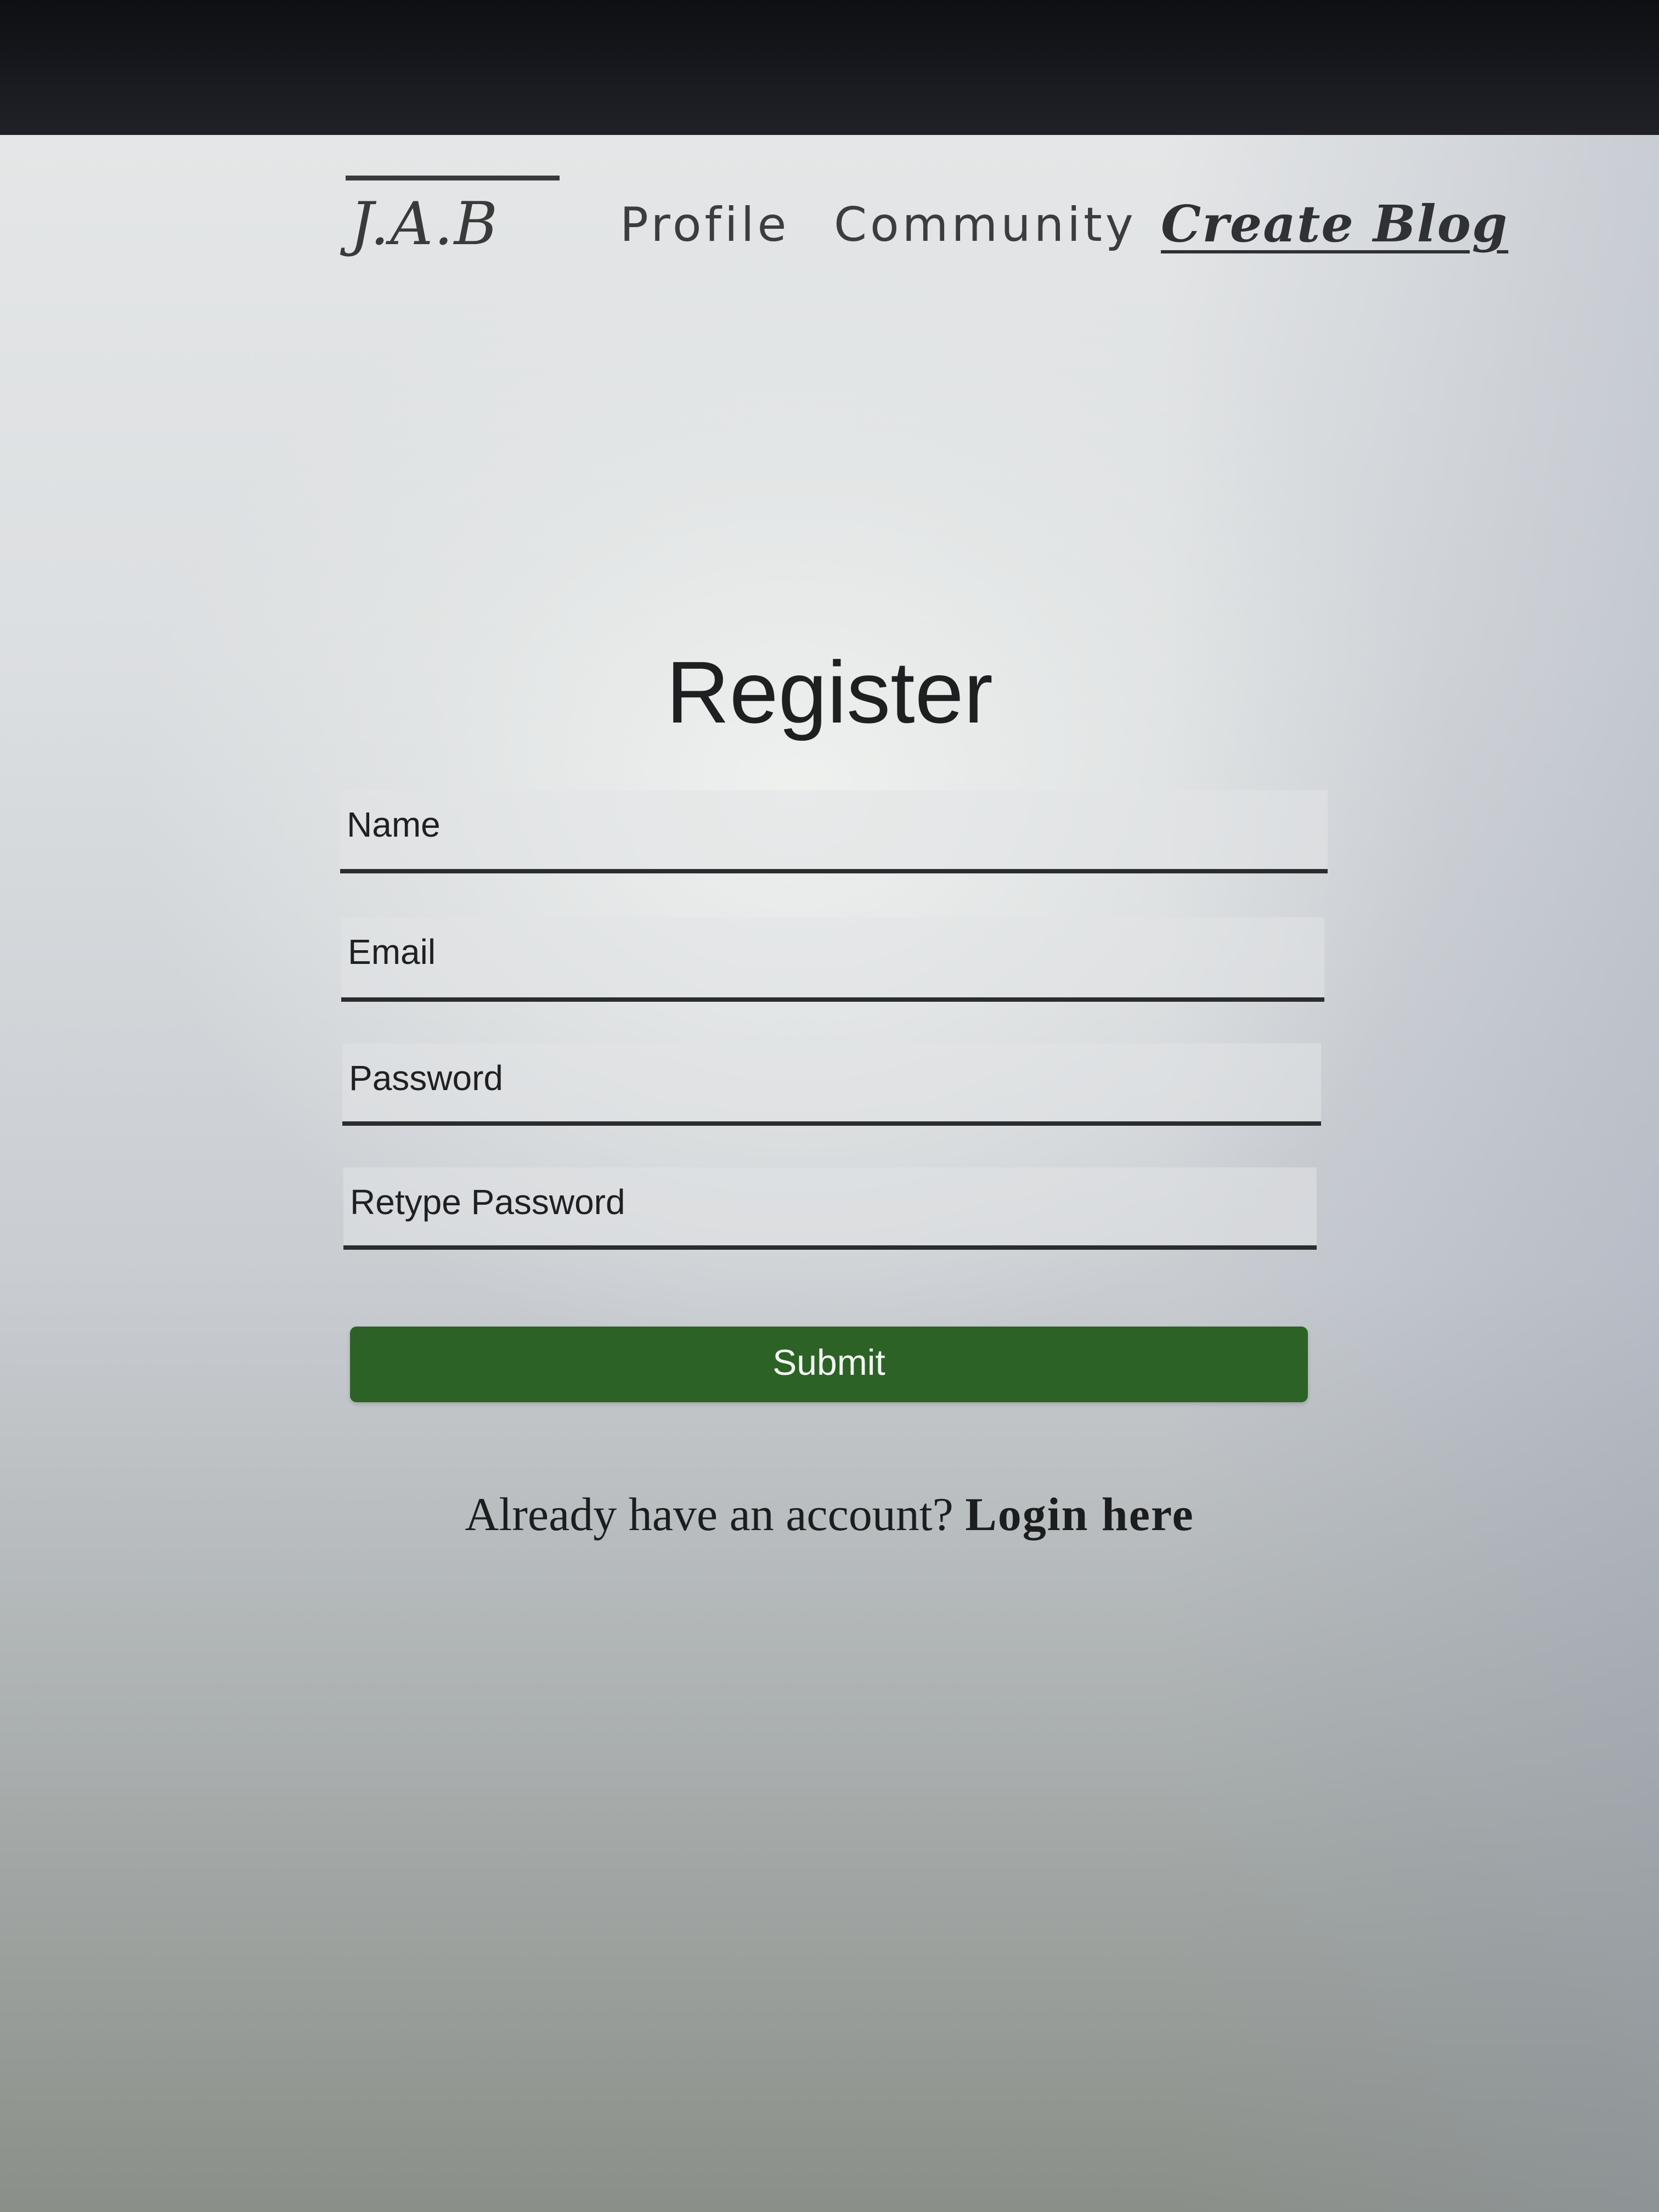  I want to click on page-title: Register, so click(830, 692).